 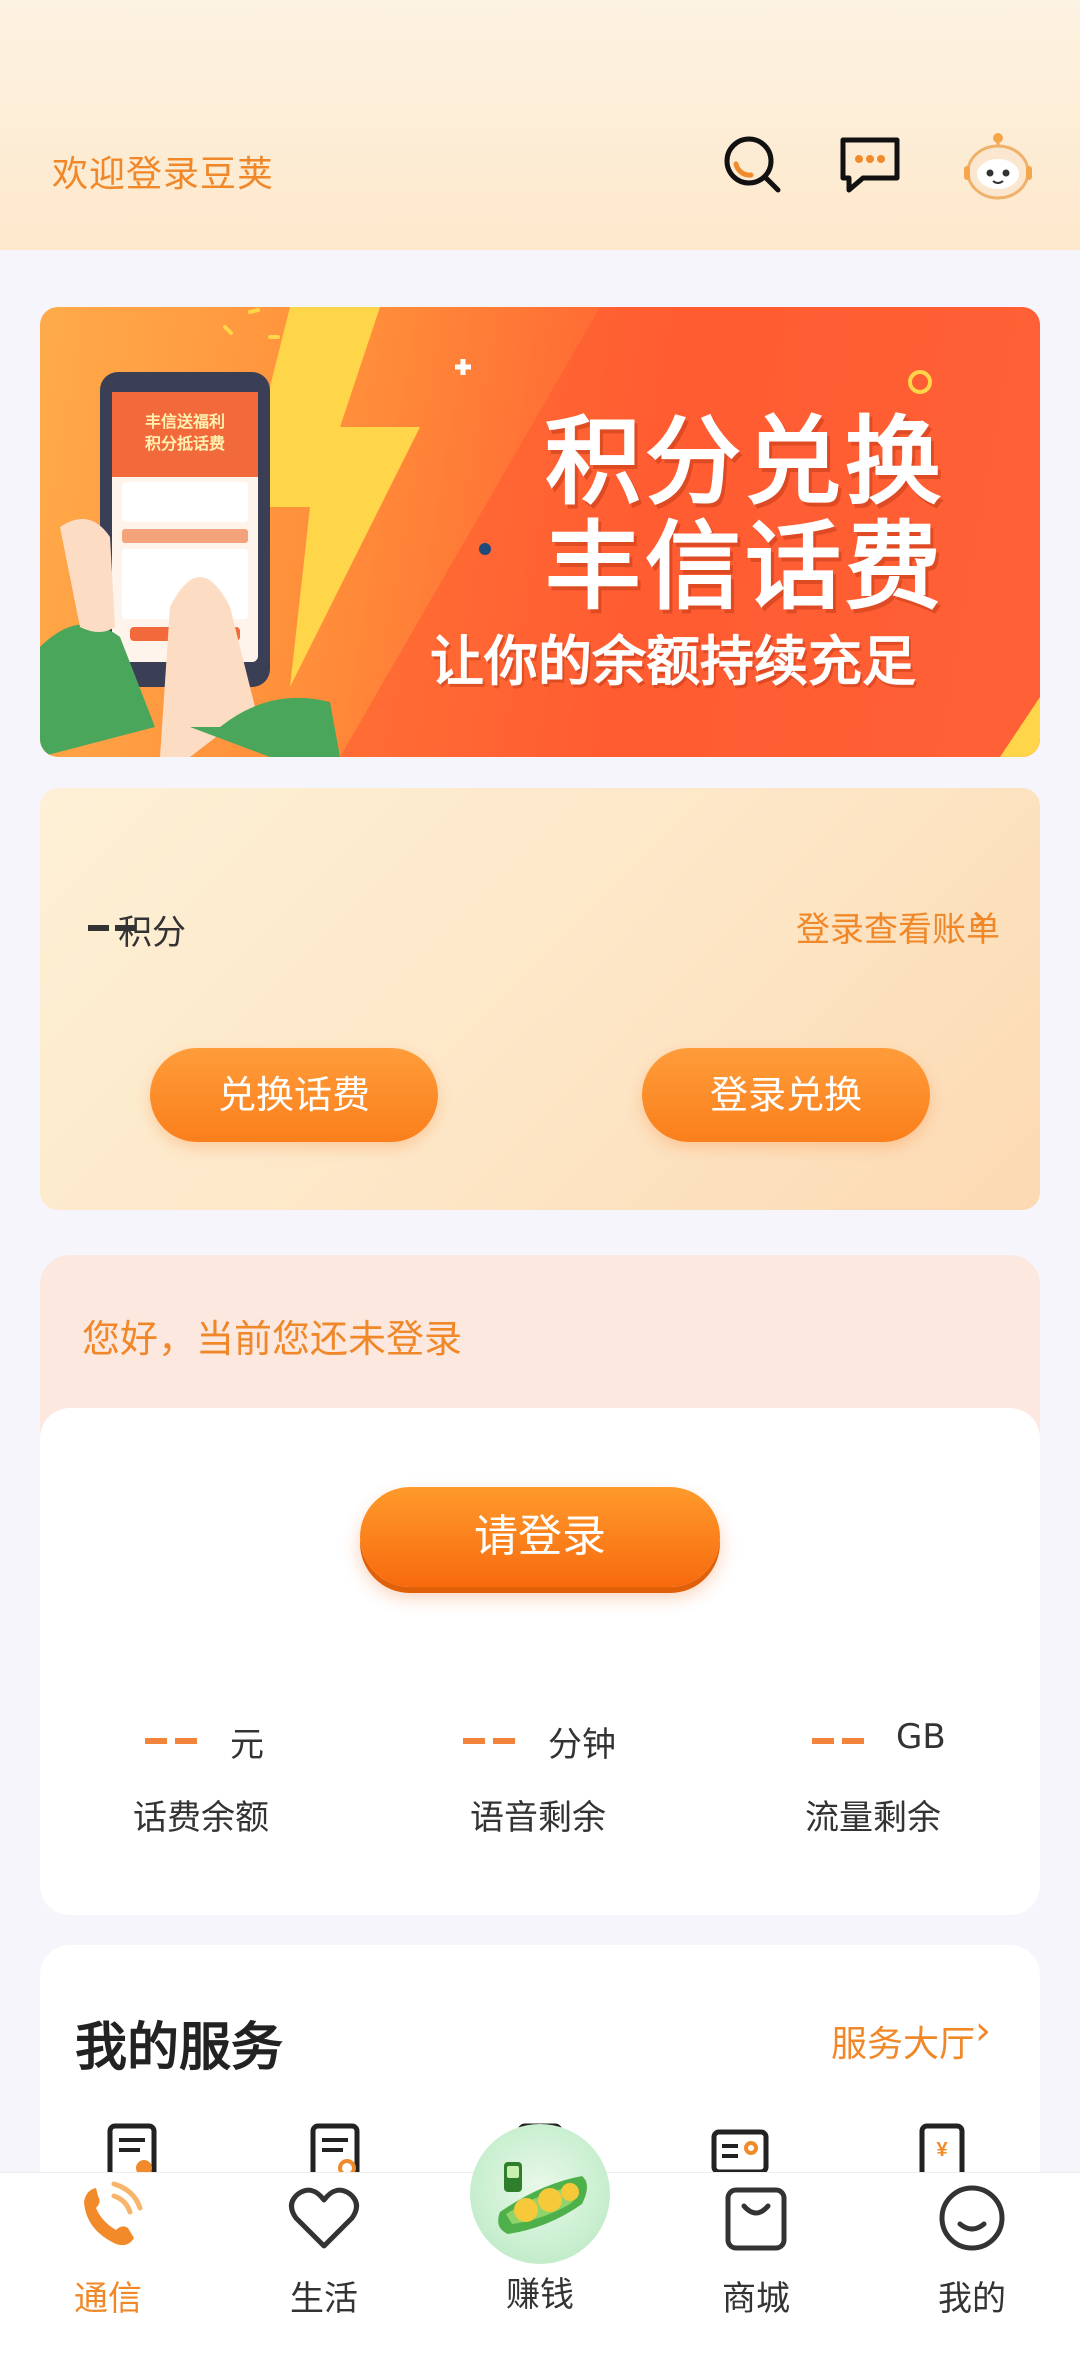 I want to click on services-title: 我的服务, so click(x=179, y=2048).